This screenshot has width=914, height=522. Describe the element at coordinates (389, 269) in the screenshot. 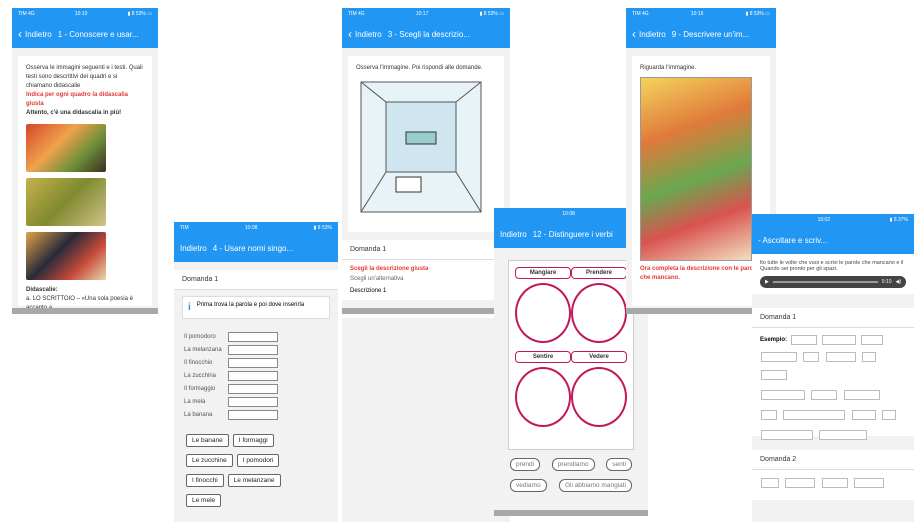

I see `instruction: Scegli la descrizione giusta` at that location.